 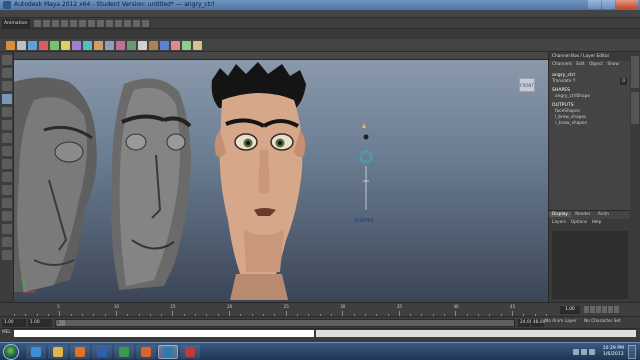 I want to click on attribute-row: Translate Y 0, so click(x=589, y=81).